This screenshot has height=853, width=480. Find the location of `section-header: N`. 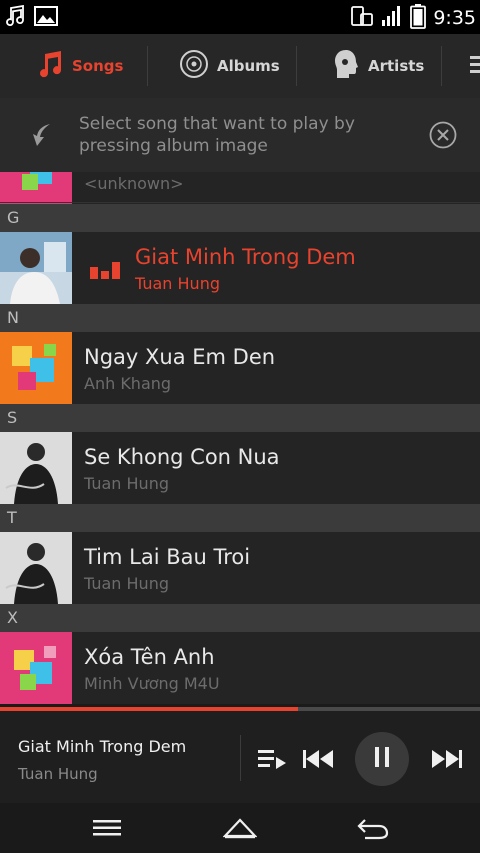

section-header: N is located at coordinates (240, 318).